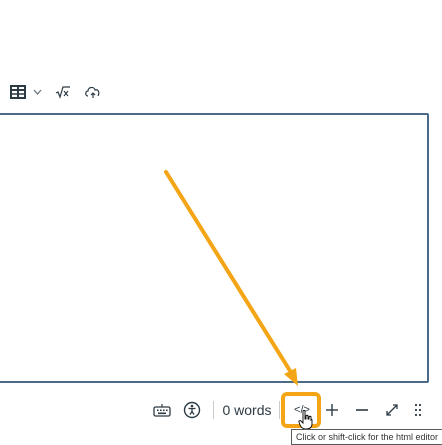  Describe the element at coordinates (418, 410) in the screenshot. I see `drag-handle-icon` at that location.